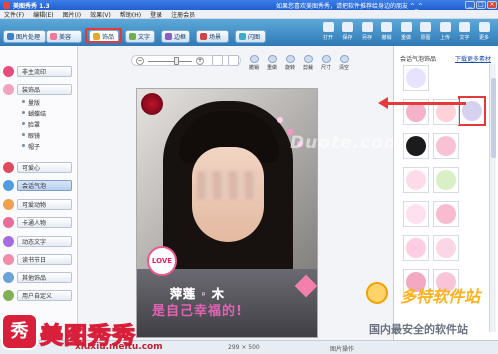 The height and width of the screenshot is (354, 498). I want to click on toolbar-button-3: 撤销, so click(387, 32).